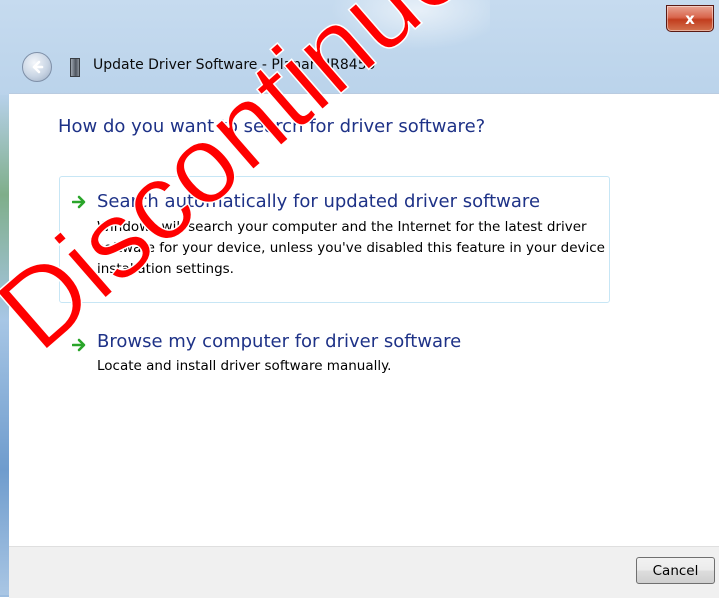 The width and height of the screenshot is (719, 598). I want to click on back-arrow-icon, so click(38, 67).